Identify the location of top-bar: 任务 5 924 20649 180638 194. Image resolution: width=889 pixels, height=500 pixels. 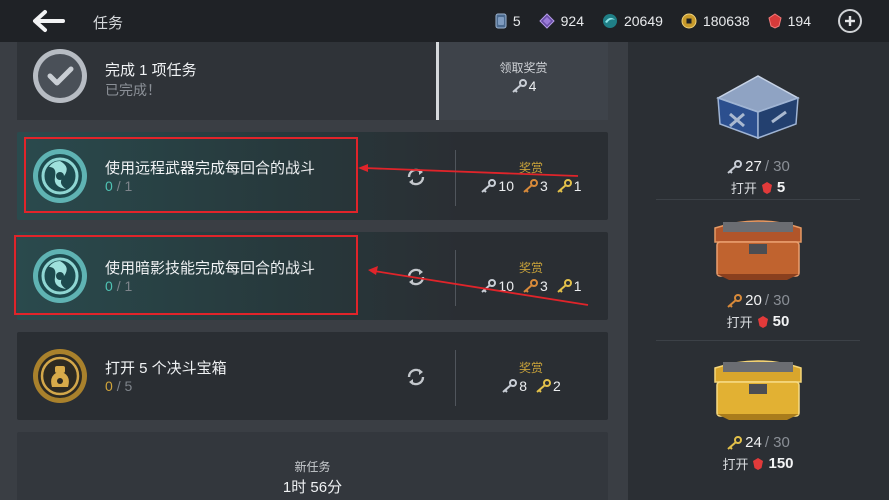
(444, 21).